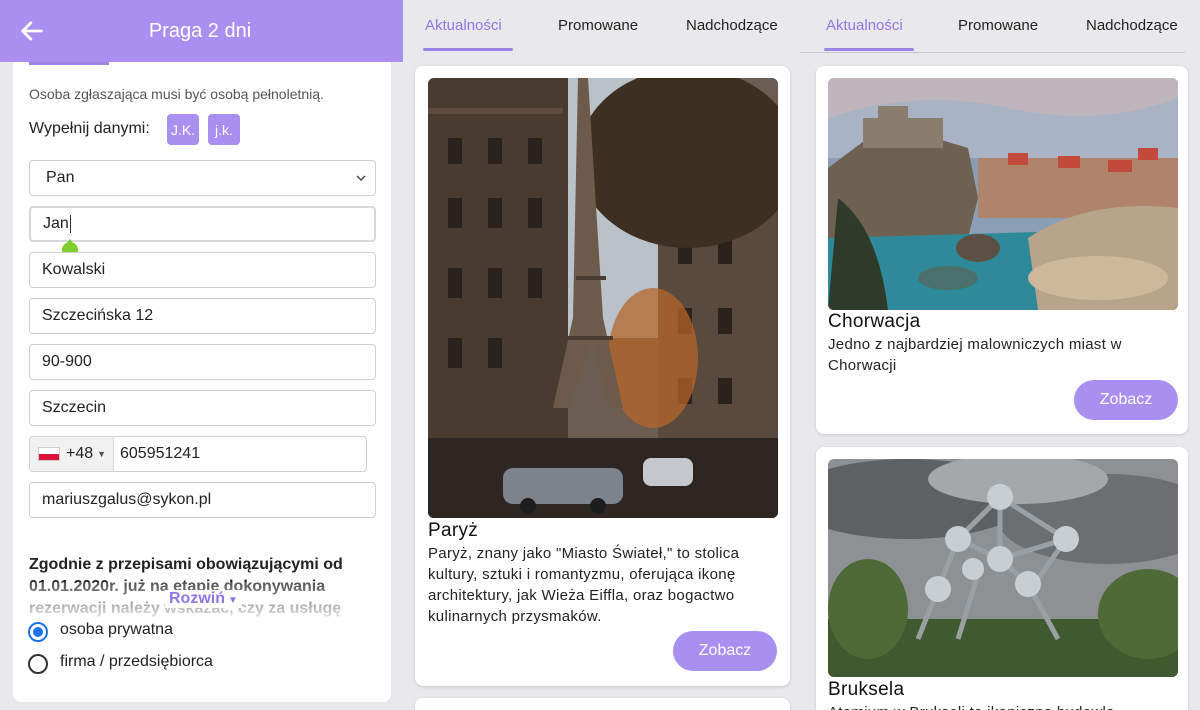 The height and width of the screenshot is (710, 1200). What do you see at coordinates (975, 344) in the screenshot?
I see `card-description-line: Jedno z najbardziej malowniczych miast w` at bounding box center [975, 344].